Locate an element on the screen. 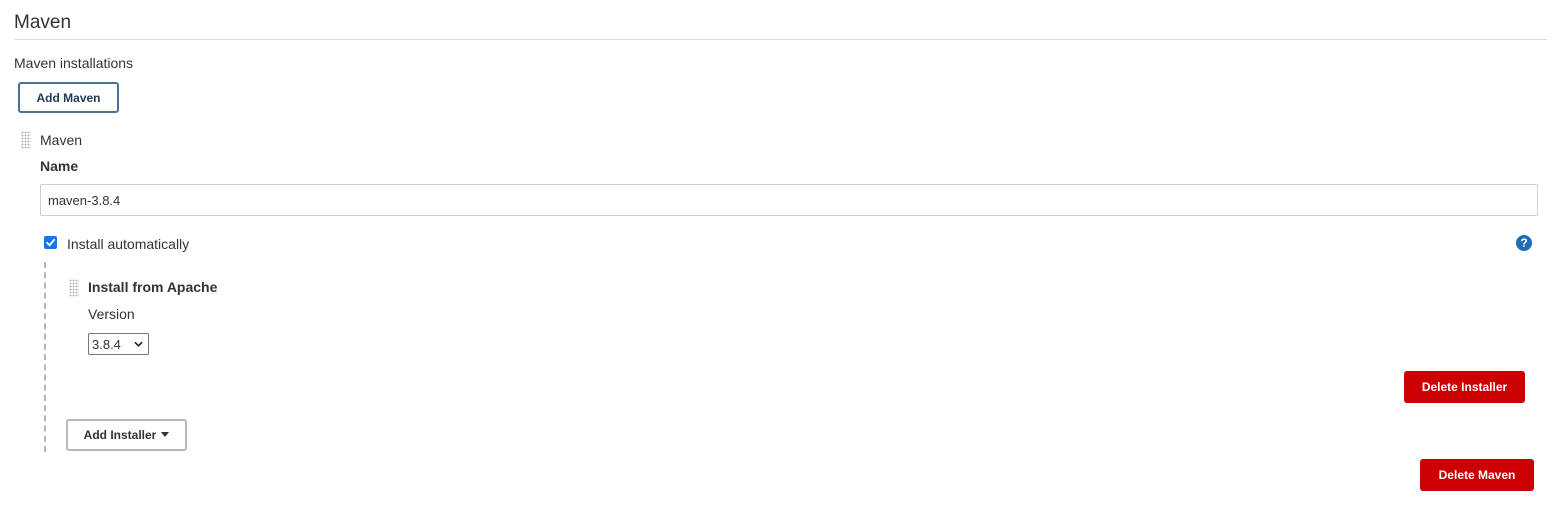 The height and width of the screenshot is (506, 1560). name-input-value: maven-3.8.4 is located at coordinates (84, 200).